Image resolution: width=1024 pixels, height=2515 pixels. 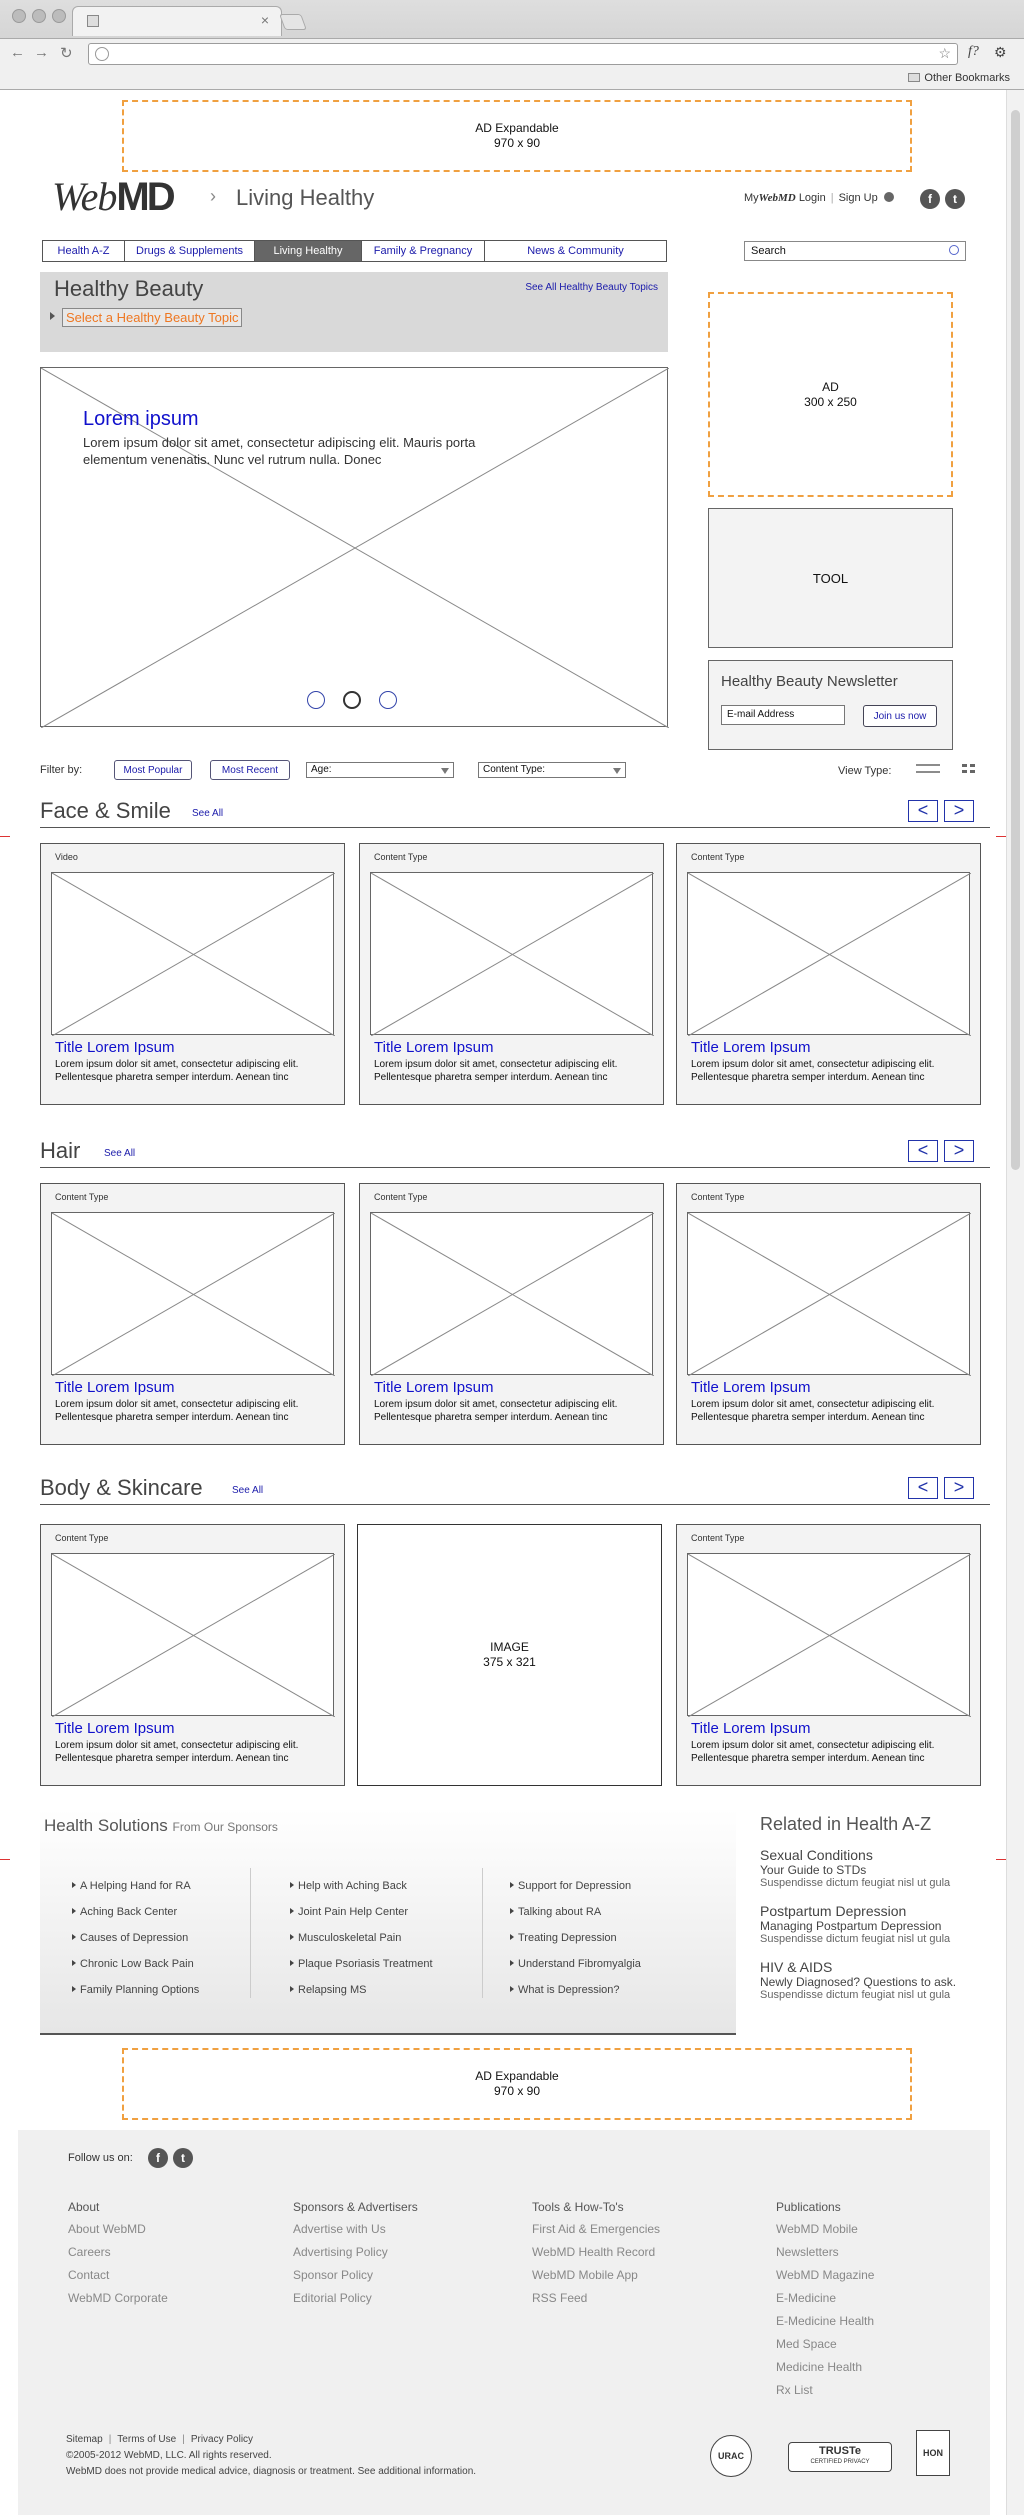 What do you see at coordinates (361, 1990) in the screenshot?
I see `hs-link: Relapsing MS` at bounding box center [361, 1990].